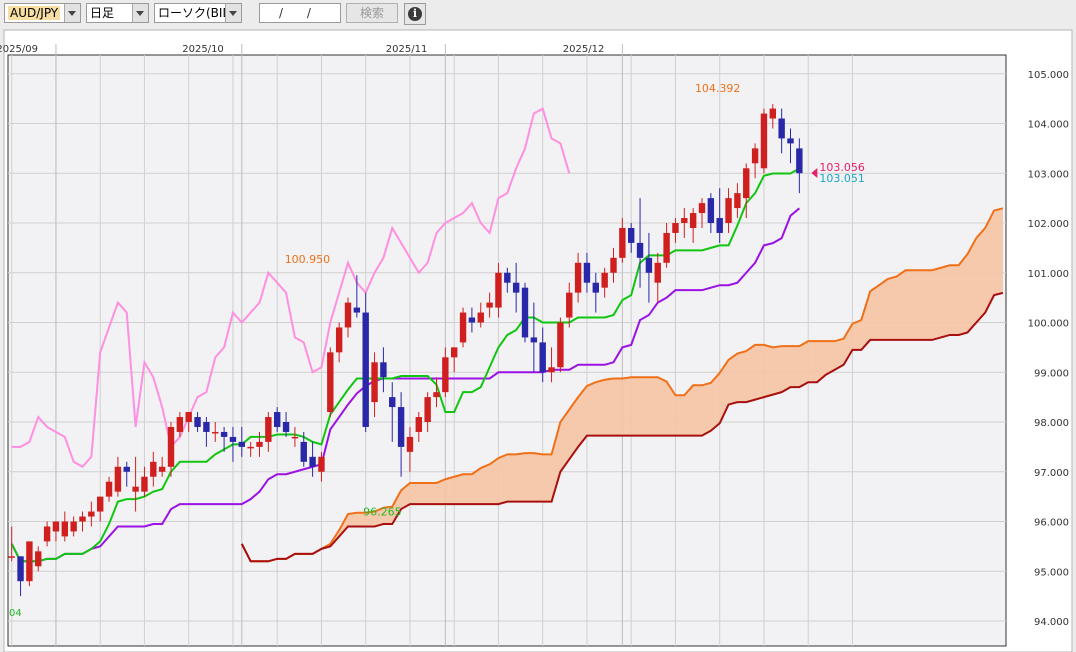 The width and height of the screenshot is (1076, 652). What do you see at coordinates (1051, 523) in the screenshot?
I see `y-tick-label: 96.000` at bounding box center [1051, 523].